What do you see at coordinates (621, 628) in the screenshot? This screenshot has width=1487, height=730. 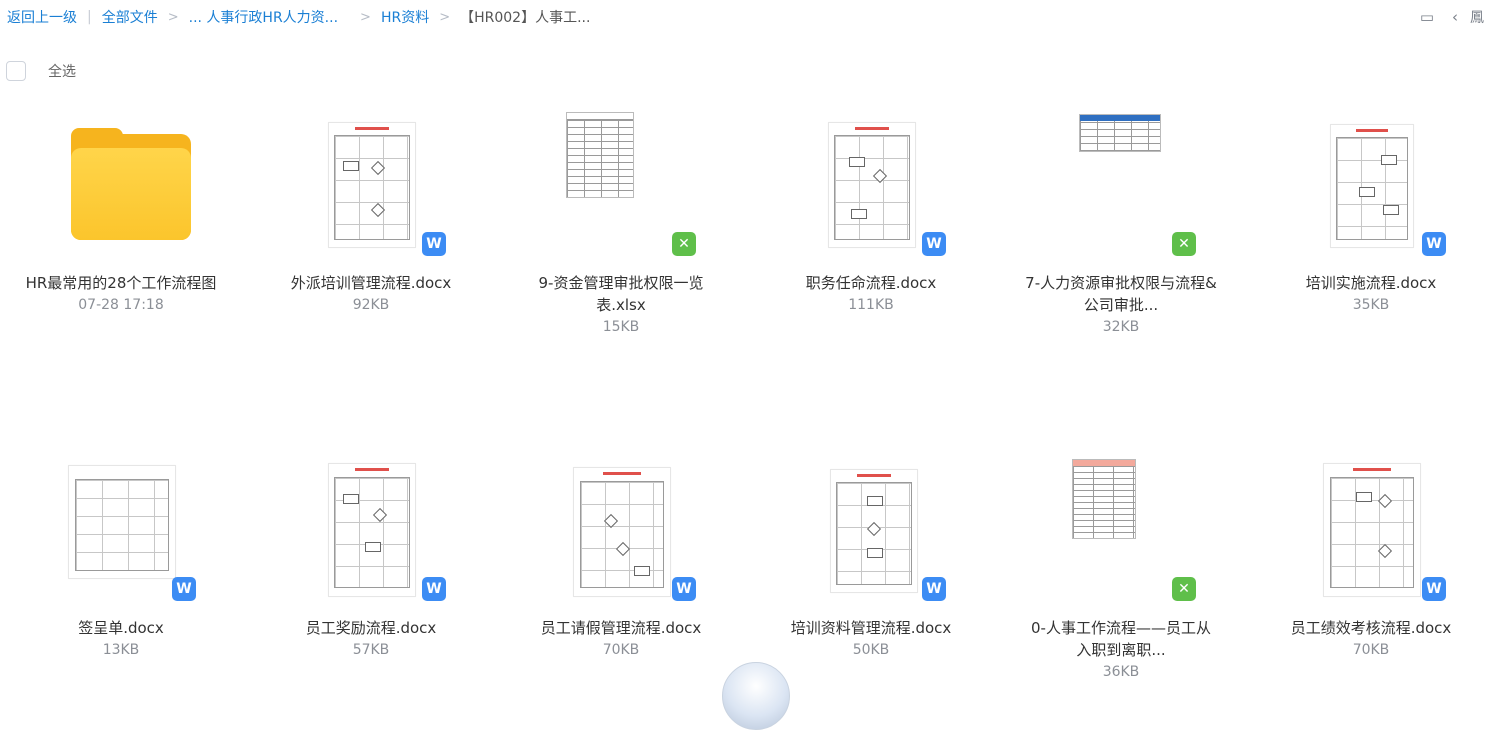 I see `file-name: 员工请假管理流程.docx` at bounding box center [621, 628].